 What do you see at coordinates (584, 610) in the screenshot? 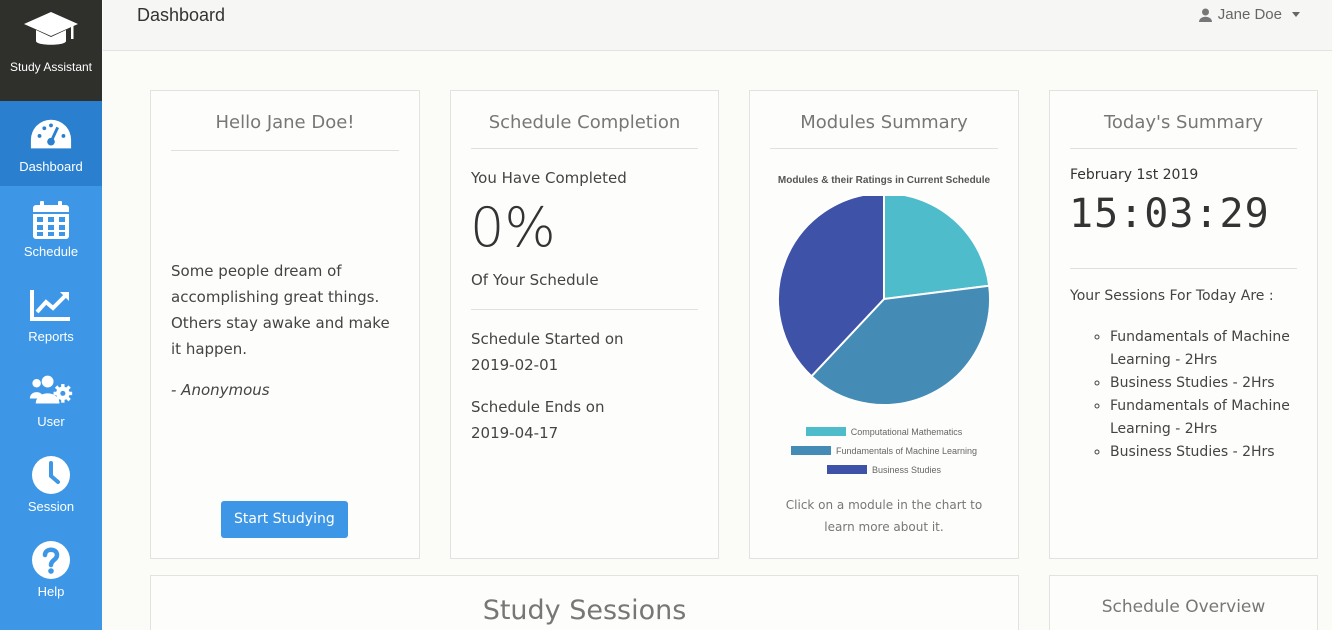
I see `study-sessions-title: Study Sessions` at bounding box center [584, 610].